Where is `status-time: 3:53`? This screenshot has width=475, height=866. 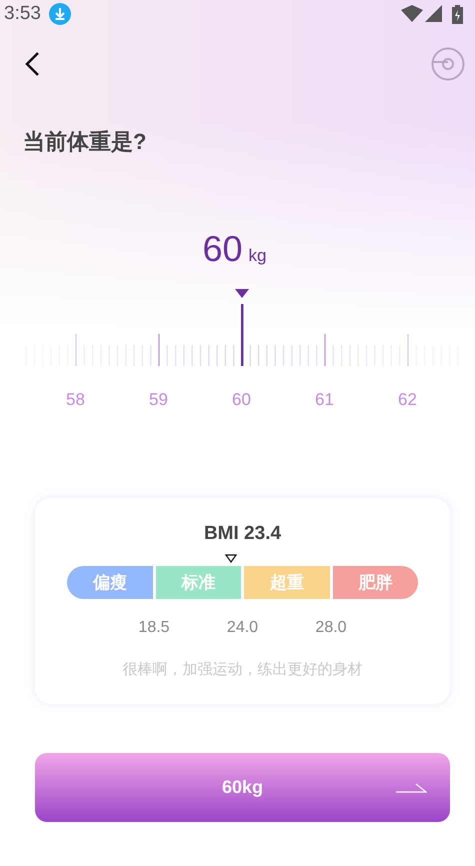
status-time: 3:53 is located at coordinates (22, 14).